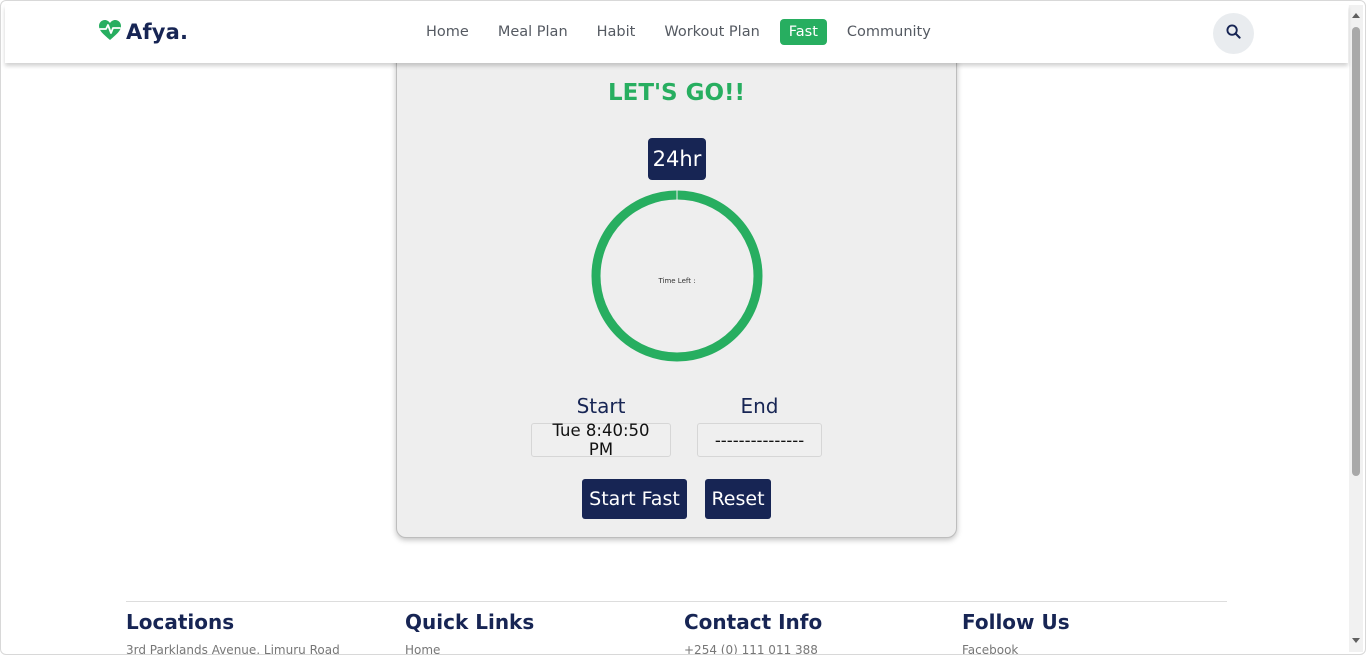 Image resolution: width=1366 pixels, height=655 pixels. I want to click on footer-heading: Quick Links, so click(470, 622).